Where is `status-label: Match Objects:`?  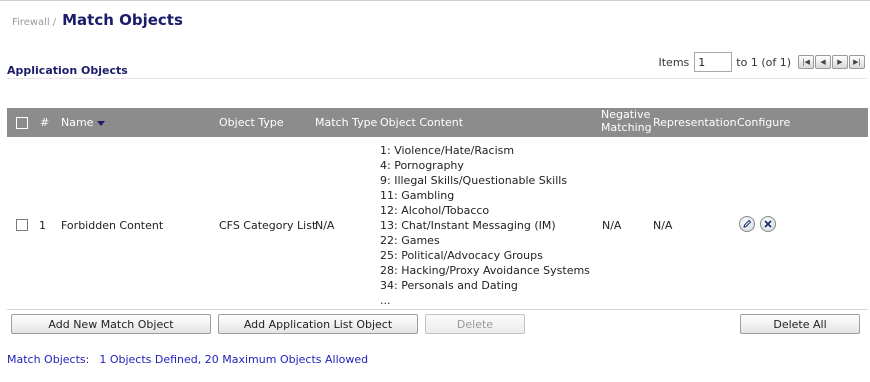 status-label: Match Objects: is located at coordinates (48, 359).